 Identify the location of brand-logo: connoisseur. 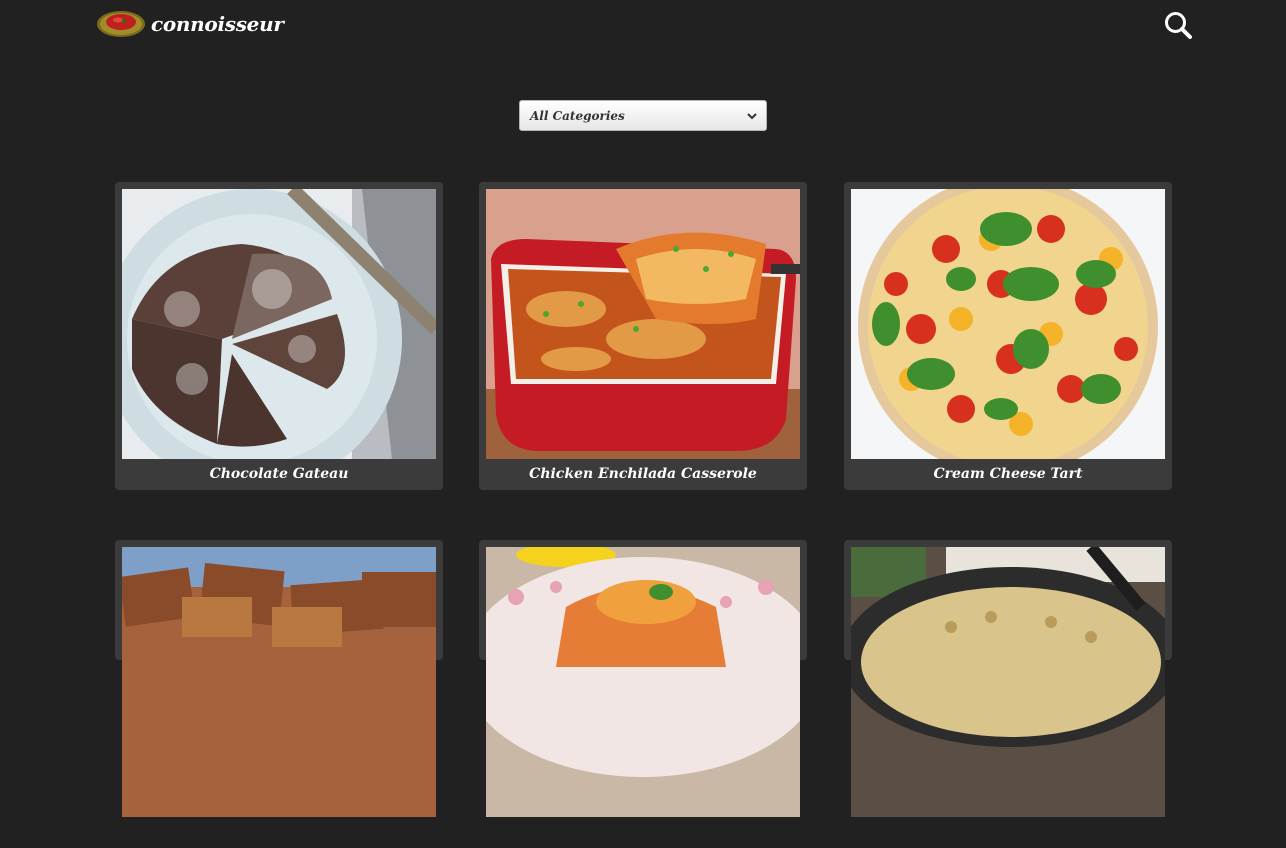
(190, 24).